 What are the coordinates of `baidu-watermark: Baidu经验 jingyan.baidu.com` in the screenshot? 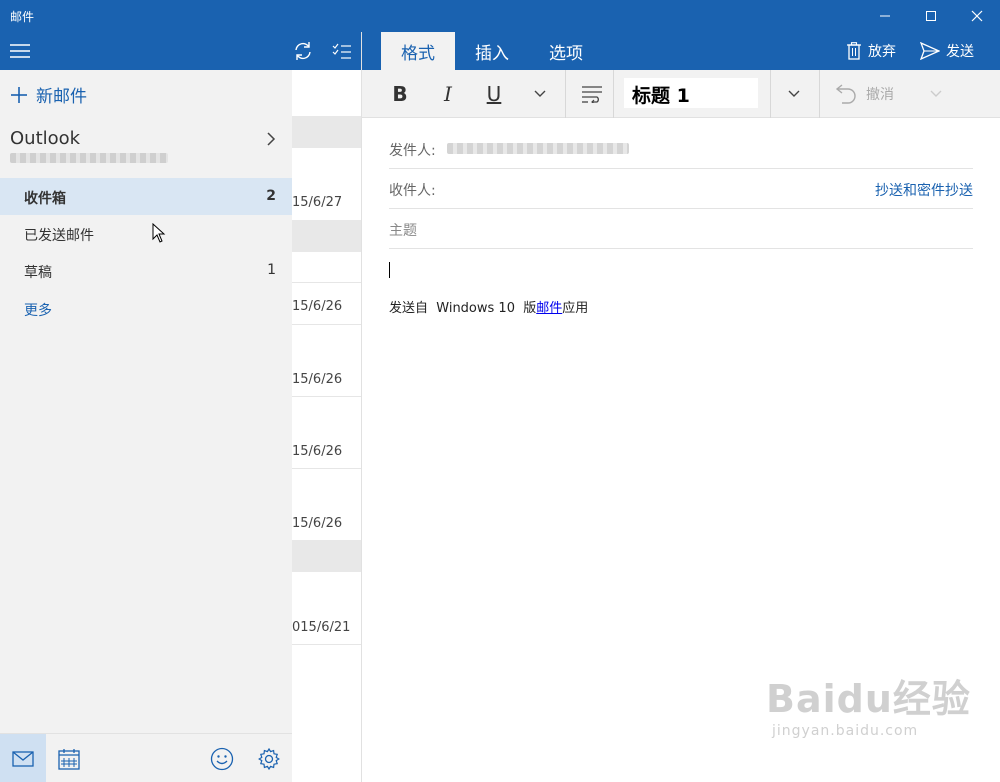 It's located at (868, 703).